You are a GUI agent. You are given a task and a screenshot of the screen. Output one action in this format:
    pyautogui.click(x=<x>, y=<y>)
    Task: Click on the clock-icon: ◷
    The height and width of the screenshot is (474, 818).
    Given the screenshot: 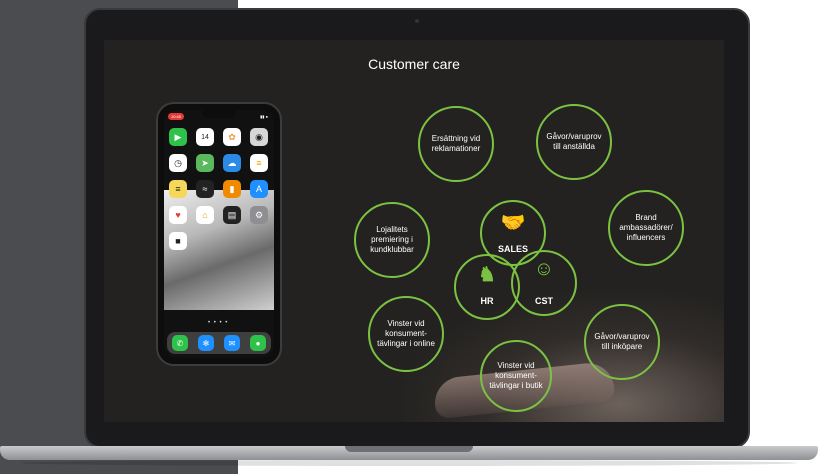 What is the action you would take?
    pyautogui.click(x=178, y=163)
    